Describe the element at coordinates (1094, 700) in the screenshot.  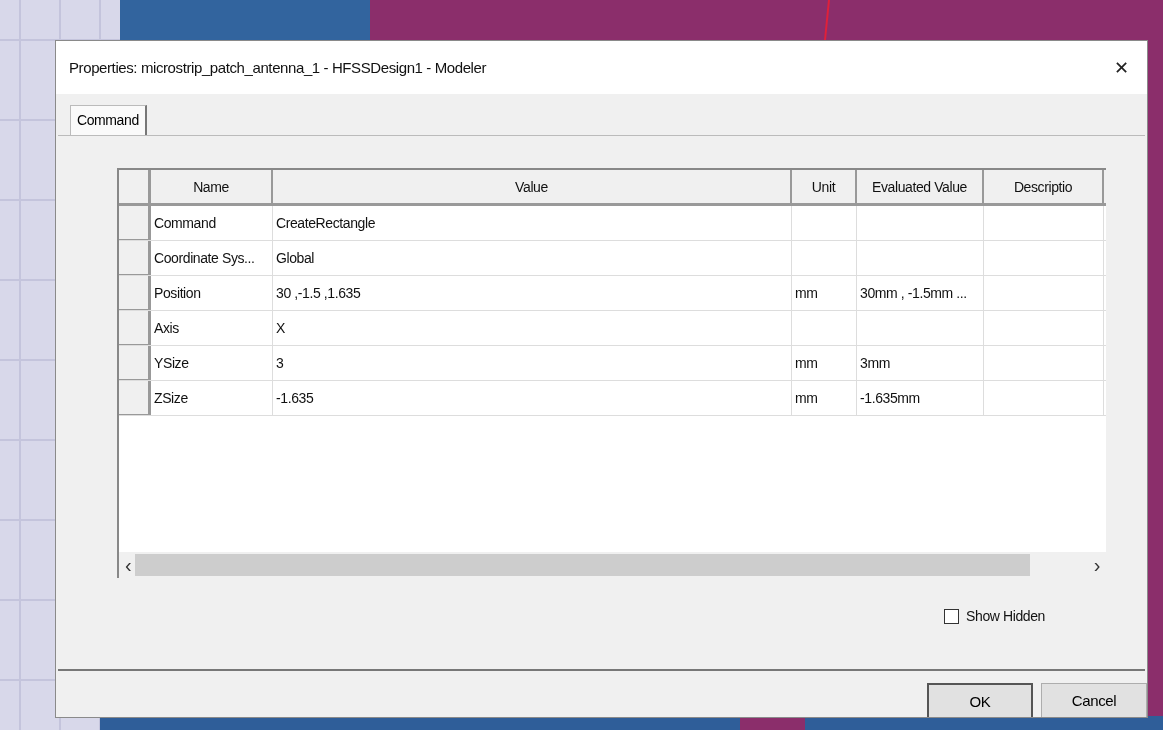
I see `dialog-button: Cancel` at that location.